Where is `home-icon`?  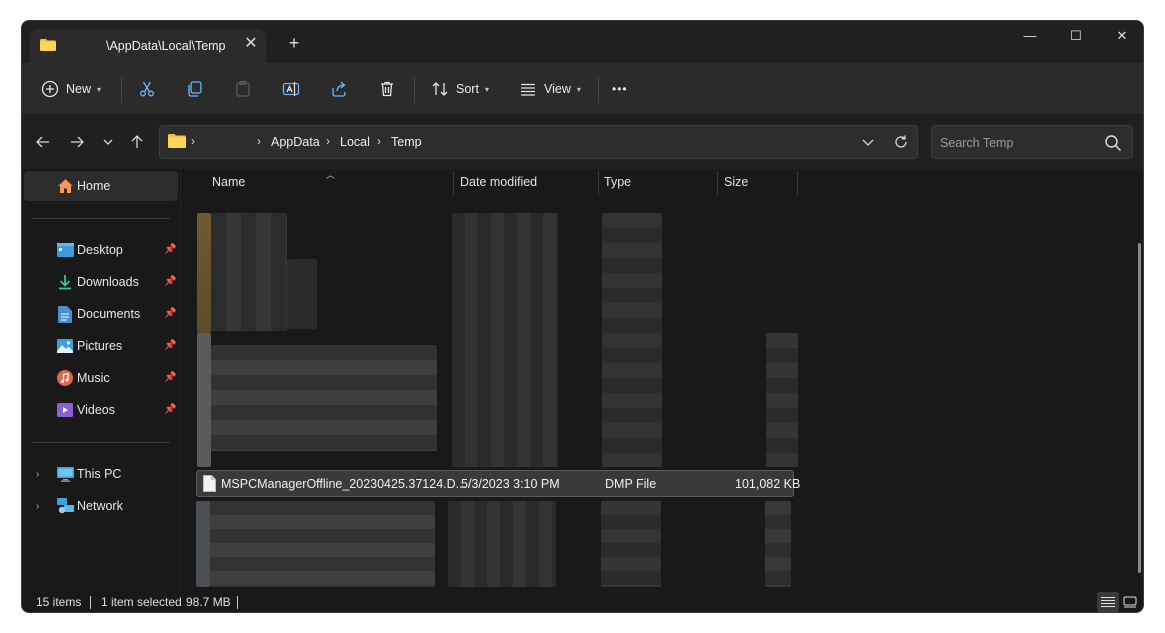
home-icon is located at coordinates (65, 186).